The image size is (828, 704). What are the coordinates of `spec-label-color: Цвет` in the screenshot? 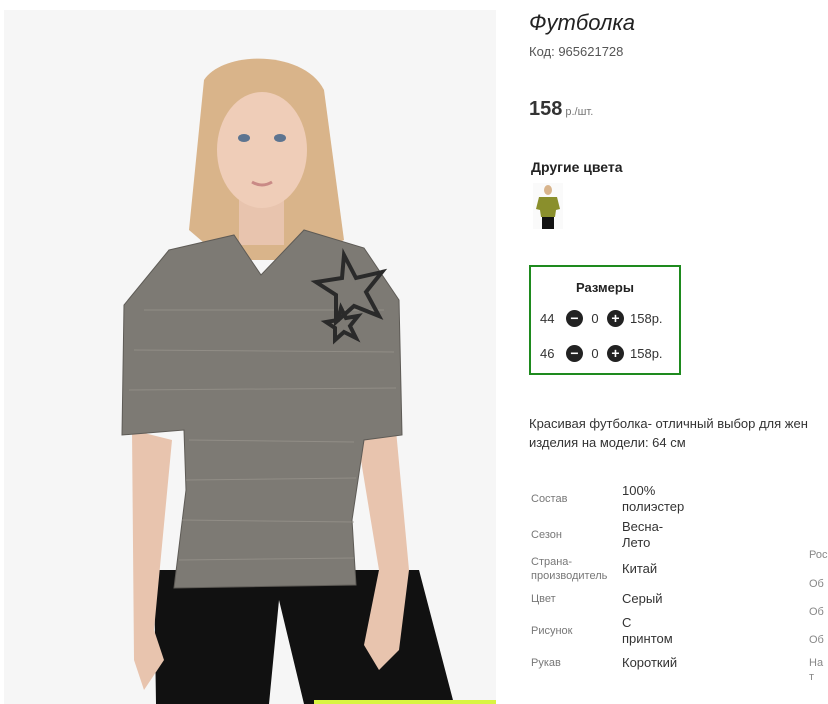 It's located at (543, 599).